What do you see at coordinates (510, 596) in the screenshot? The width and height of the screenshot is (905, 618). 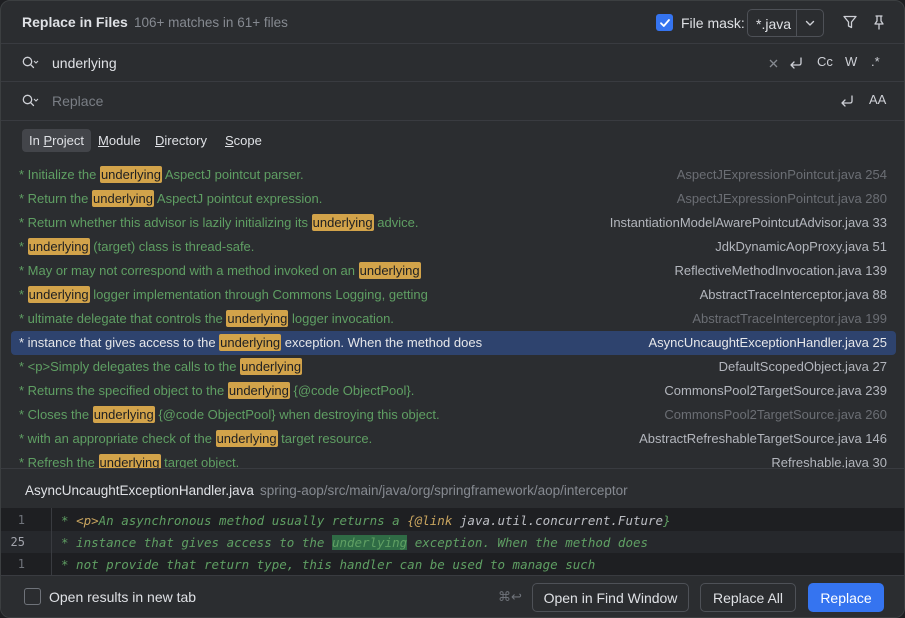 I see `shortcut-hint: ⌘↩` at bounding box center [510, 596].